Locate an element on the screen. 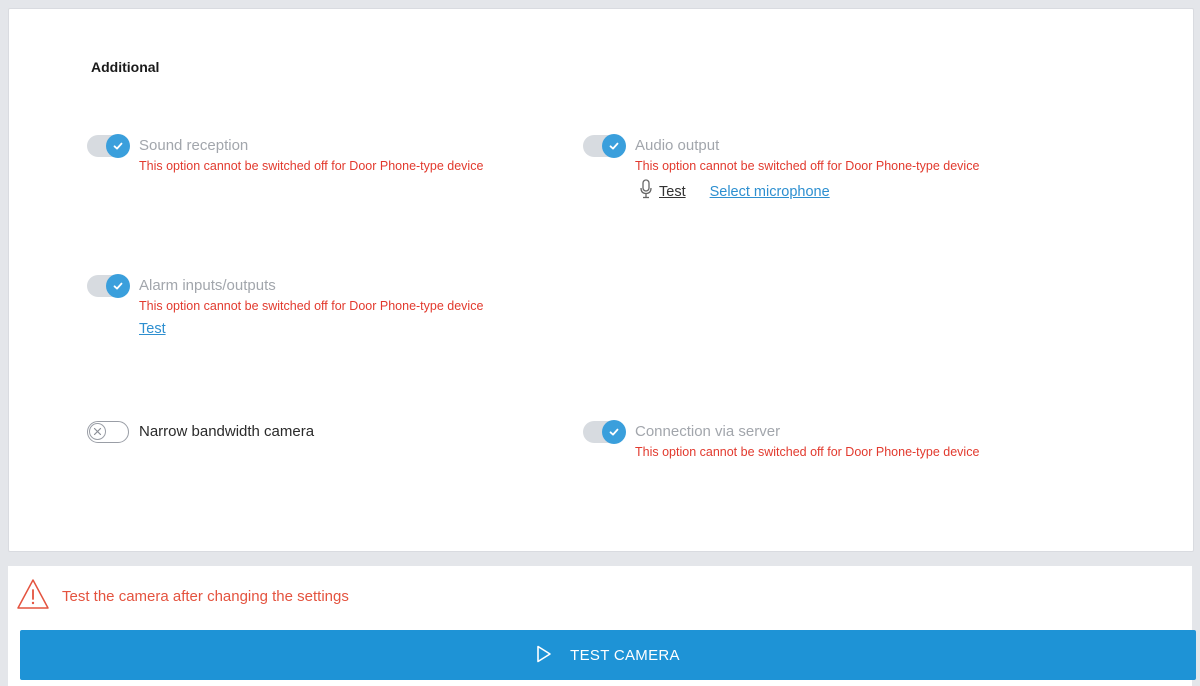 The width and height of the screenshot is (1200, 686). audio-test-link: Test is located at coordinates (672, 192).